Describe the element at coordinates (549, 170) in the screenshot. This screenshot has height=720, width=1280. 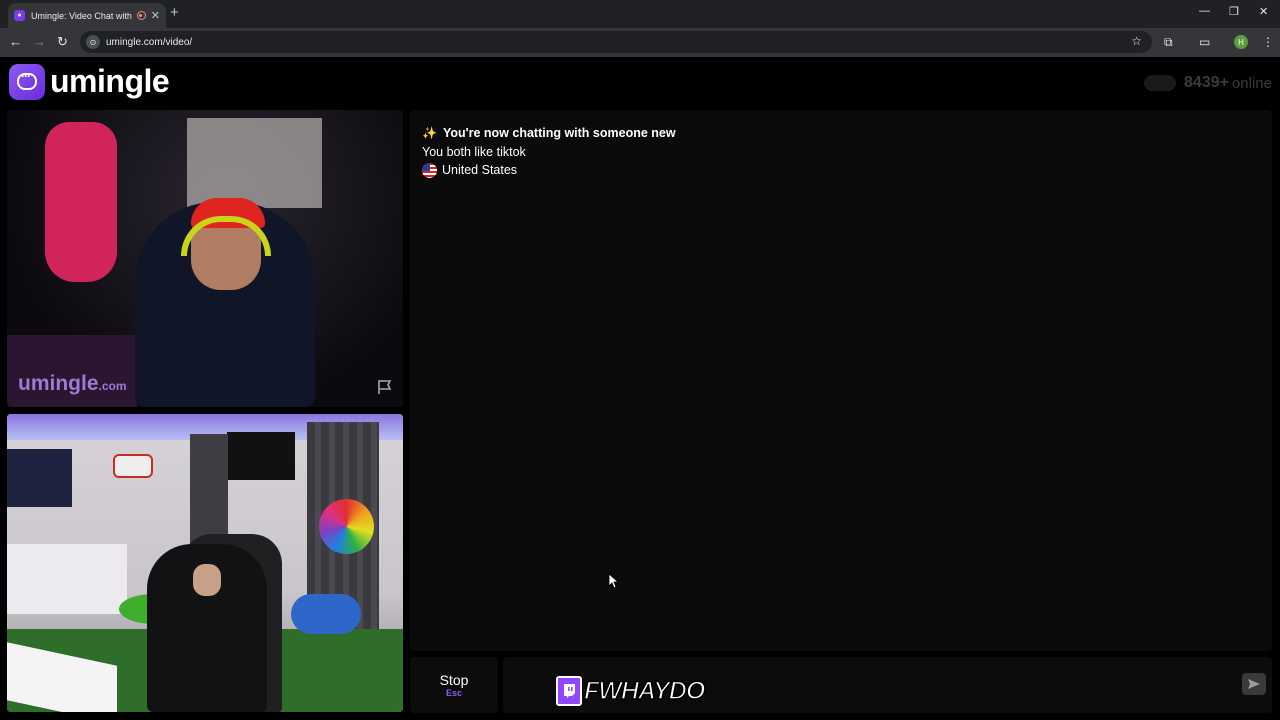
I see `chat-message: United States` at that location.